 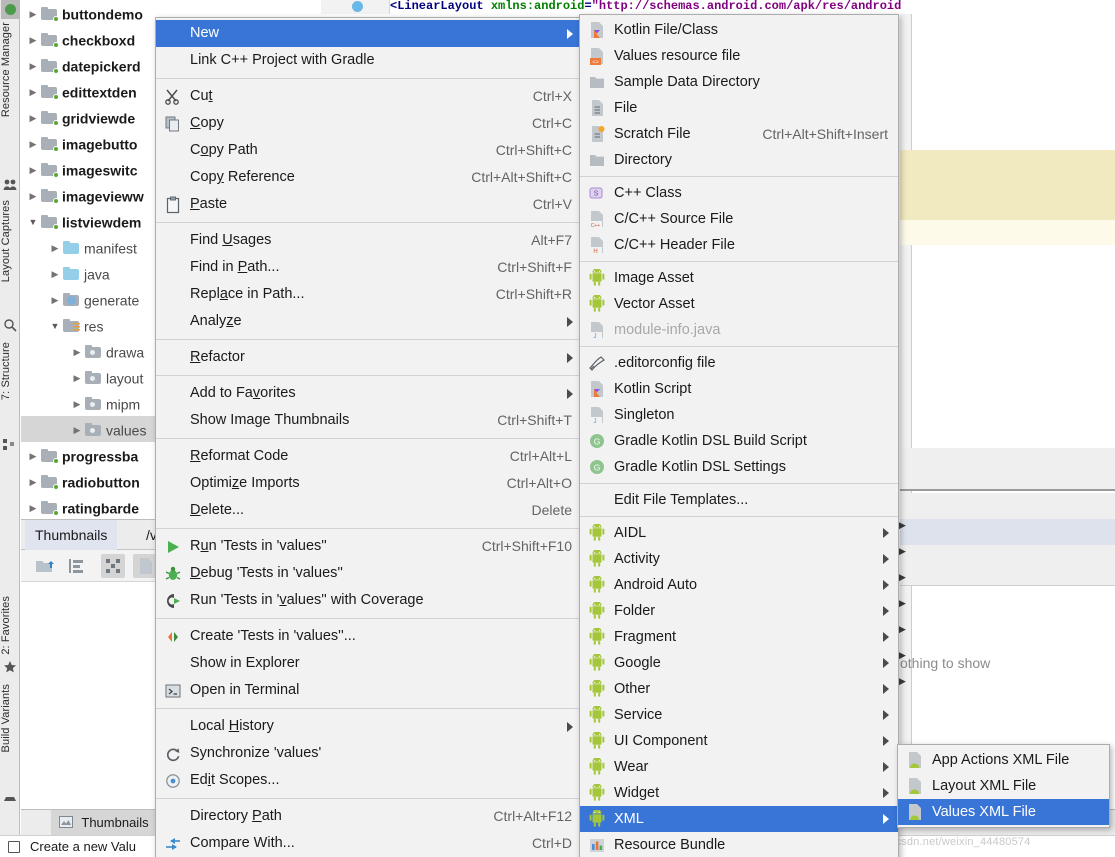 I want to click on new-submenu-item-ui-component: UI Component, so click(x=739, y=741).